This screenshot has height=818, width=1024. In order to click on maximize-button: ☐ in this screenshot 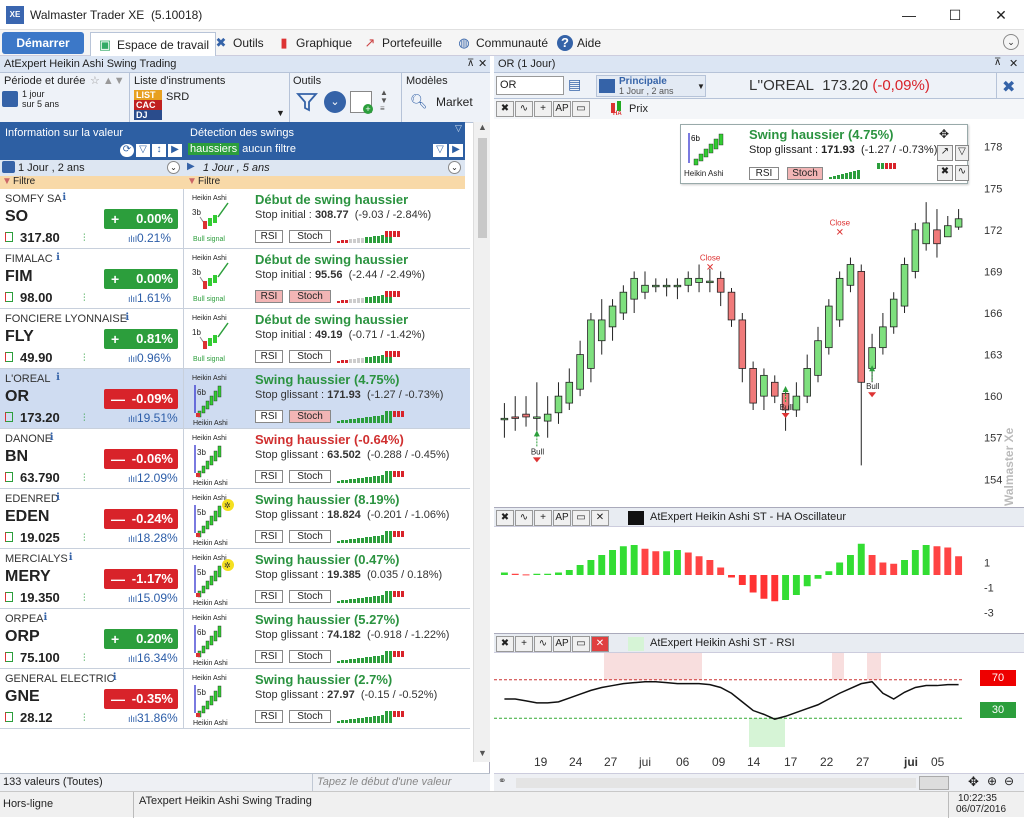, I will do `click(955, 15)`.